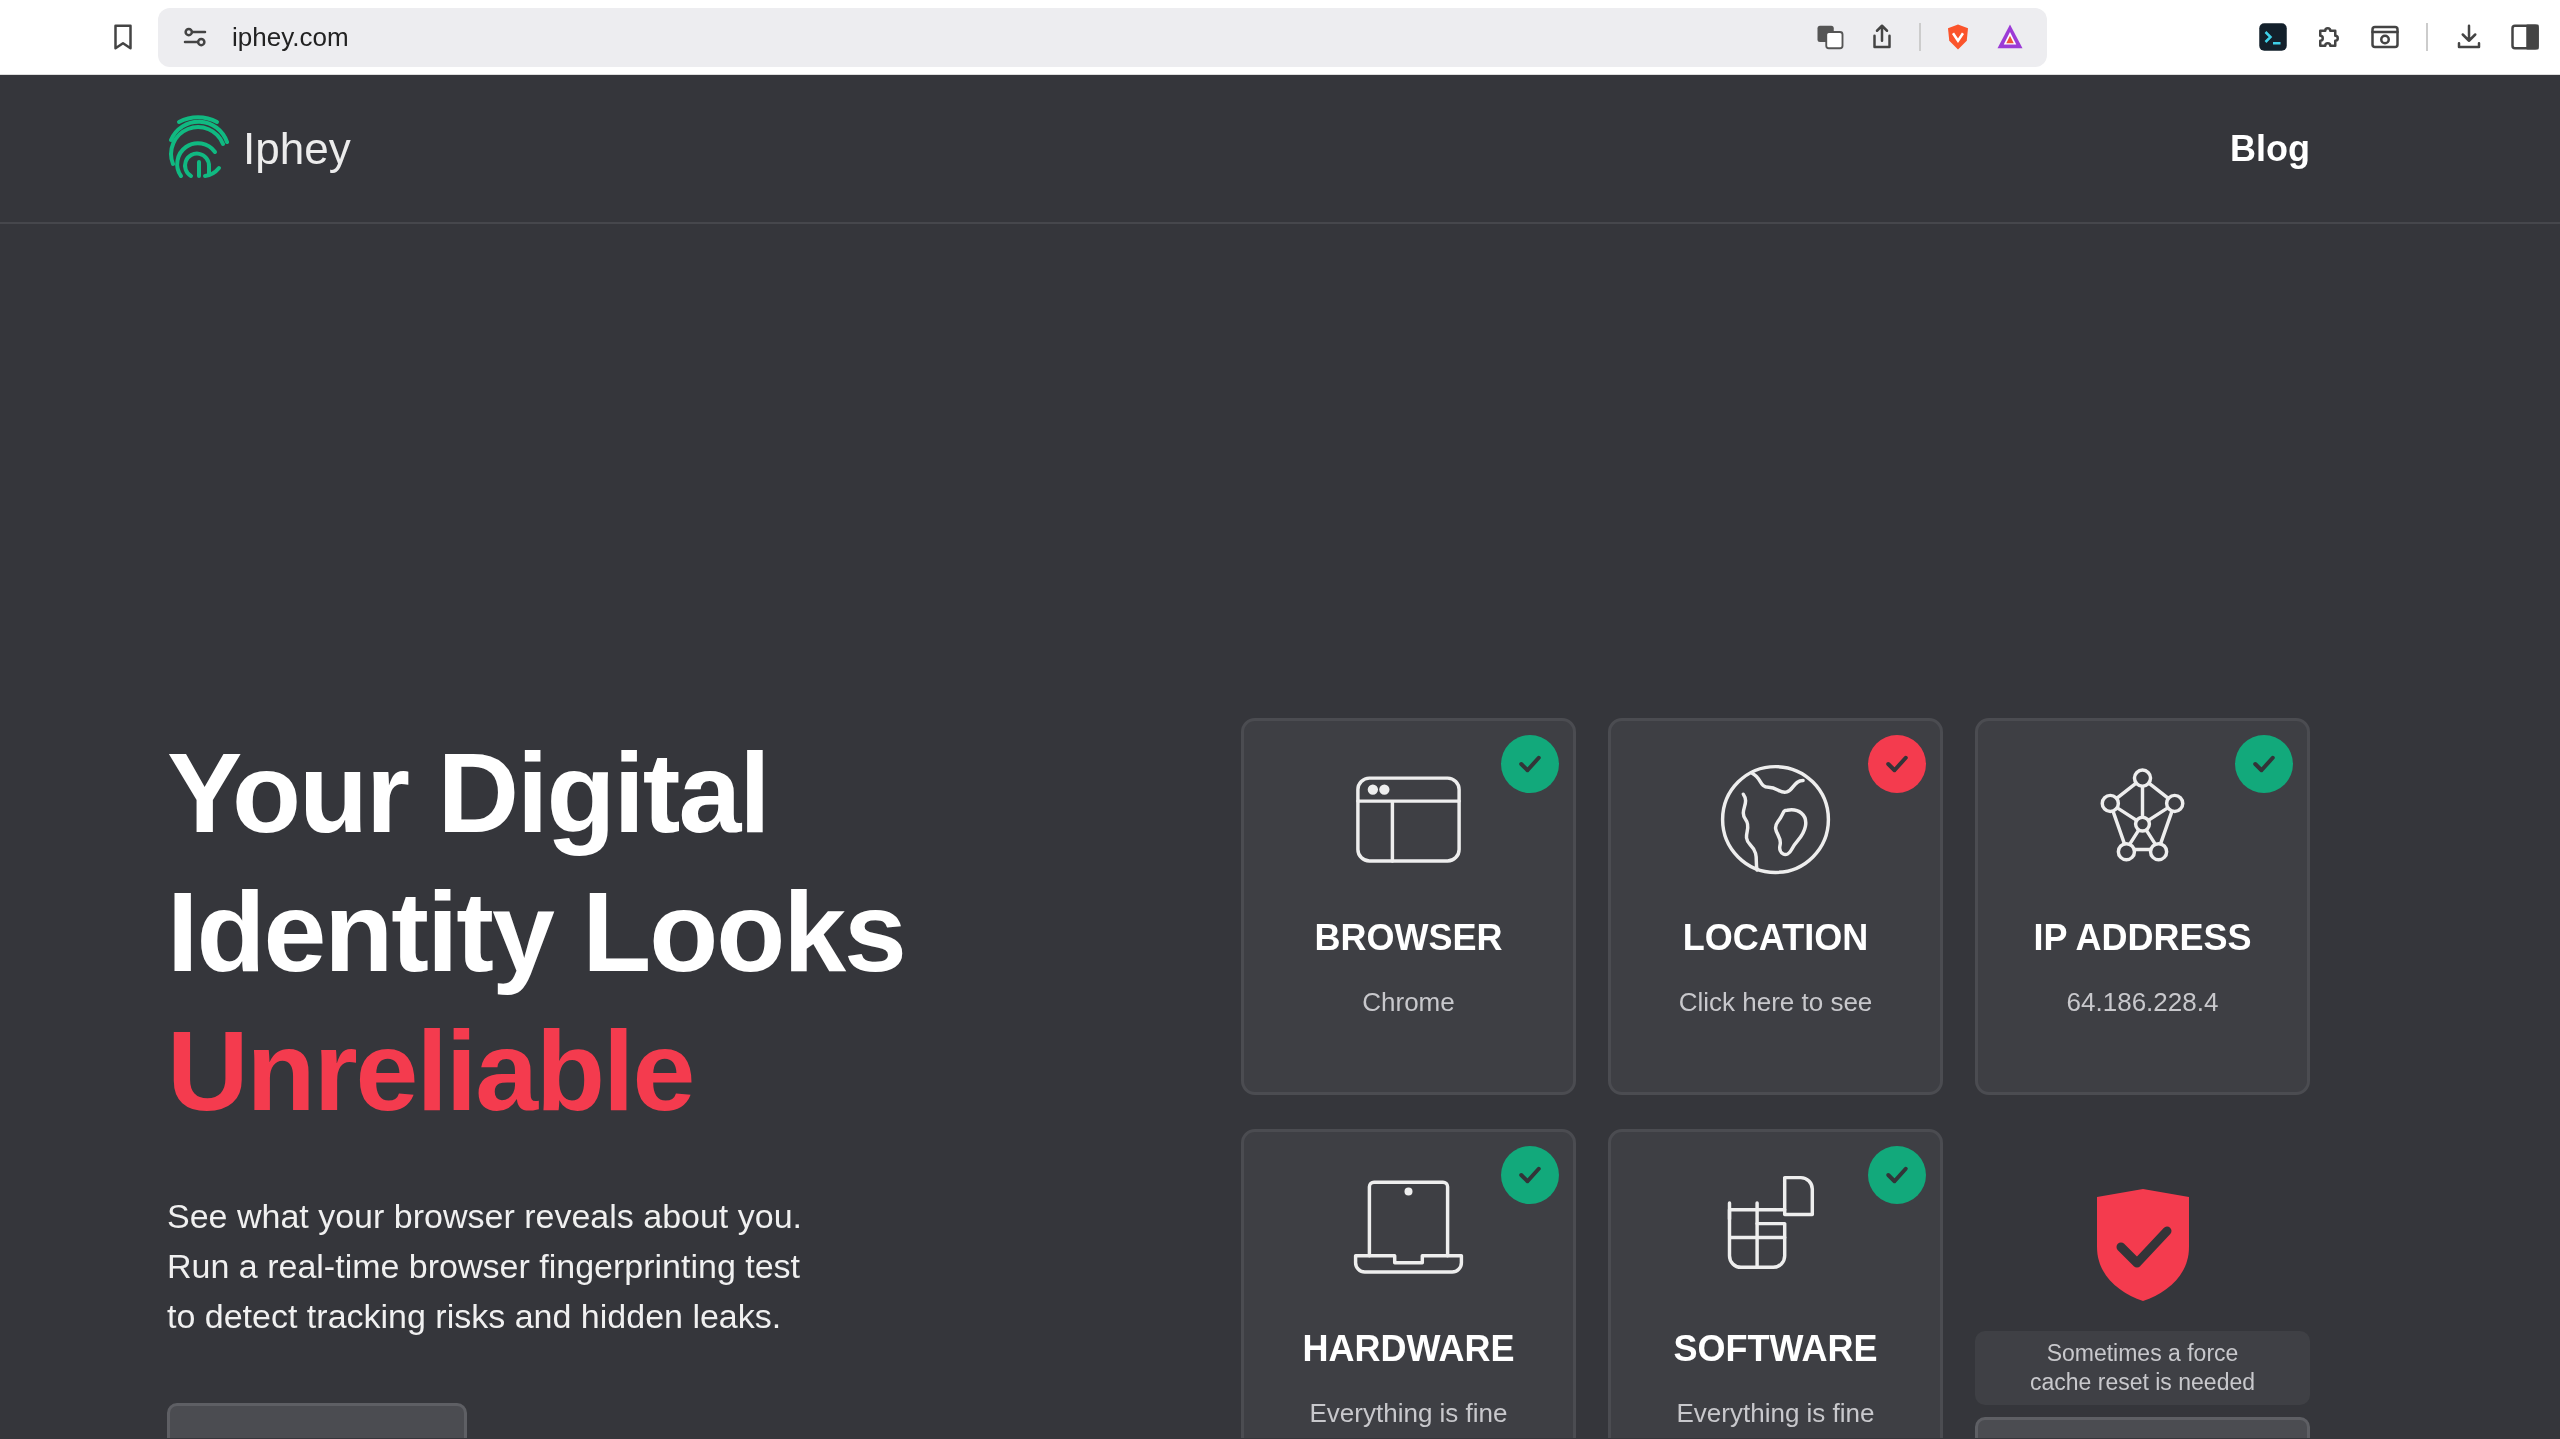 The width and height of the screenshot is (2560, 1439). I want to click on card-title: BROWSER, so click(1408, 938).